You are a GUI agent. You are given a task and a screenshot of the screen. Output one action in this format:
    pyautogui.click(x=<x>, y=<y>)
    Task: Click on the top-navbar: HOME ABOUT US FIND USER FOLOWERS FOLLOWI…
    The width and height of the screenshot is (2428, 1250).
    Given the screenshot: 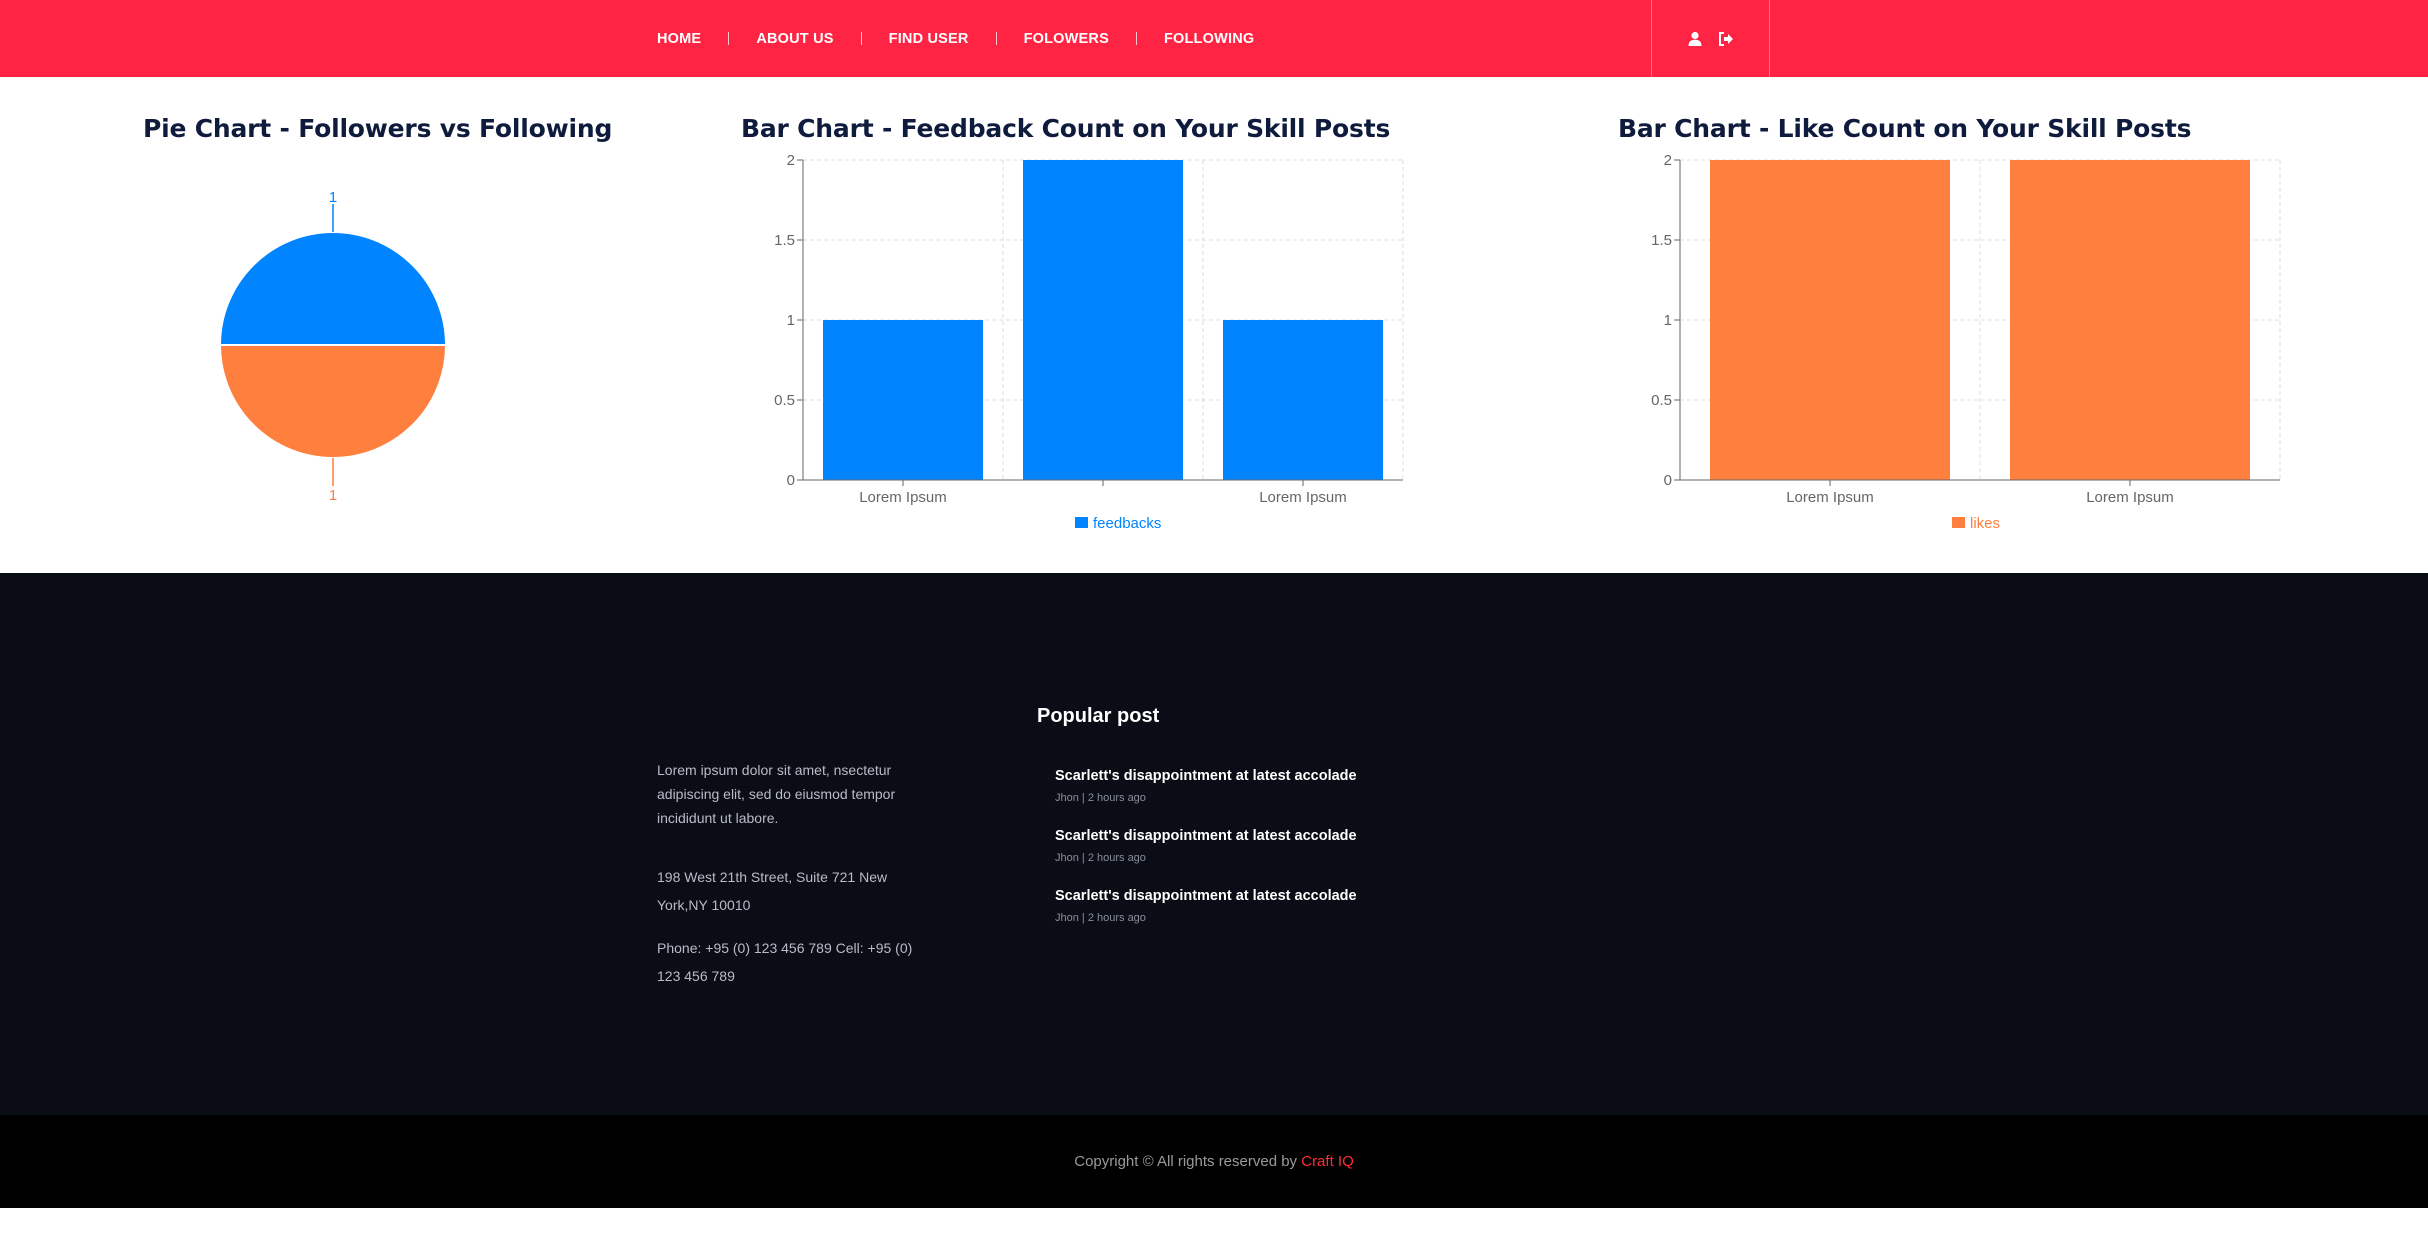 What is the action you would take?
    pyautogui.click(x=1214, y=38)
    